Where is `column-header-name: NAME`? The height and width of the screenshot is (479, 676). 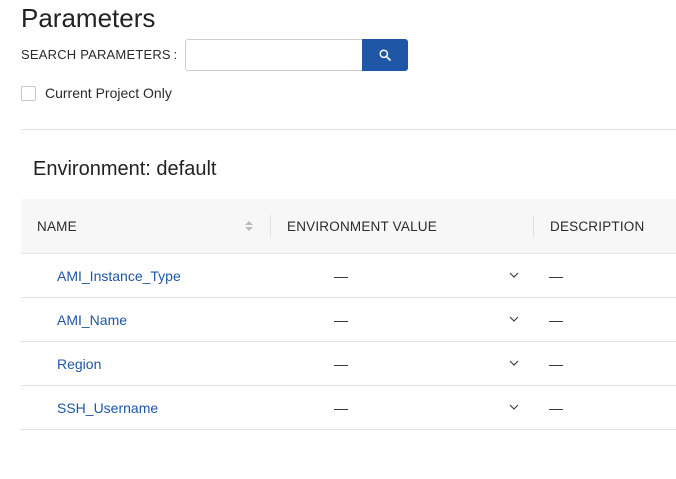 column-header-name: NAME is located at coordinates (57, 226).